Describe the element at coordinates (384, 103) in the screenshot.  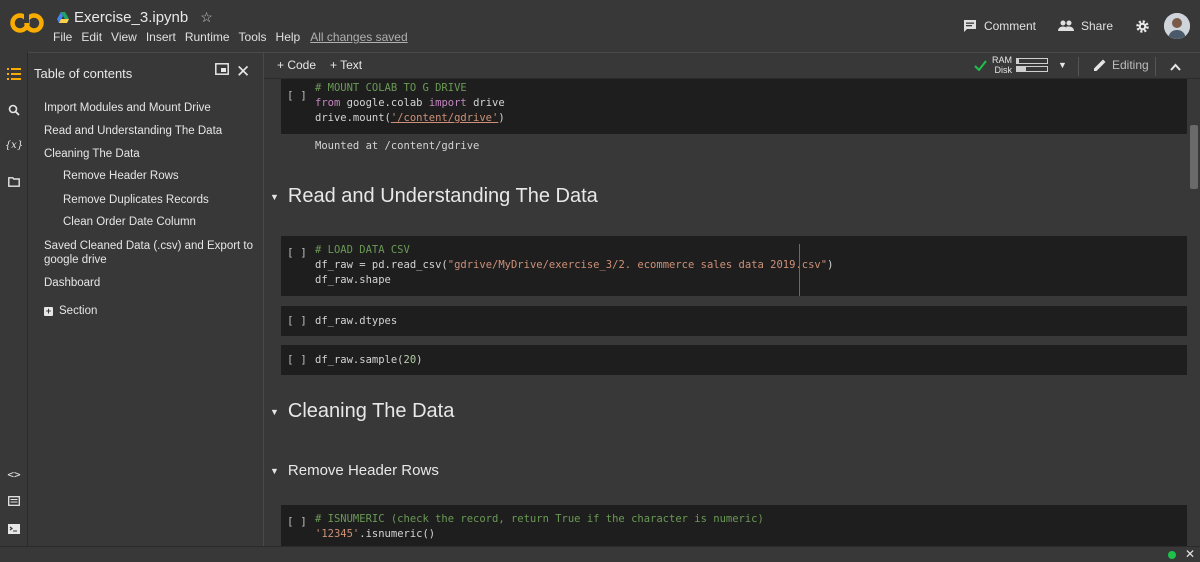
I see `code-text: google.colab` at that location.